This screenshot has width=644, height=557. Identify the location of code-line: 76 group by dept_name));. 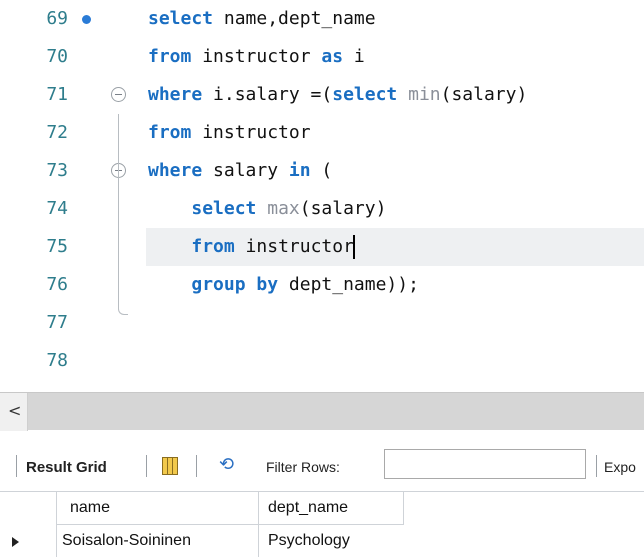
(322, 285).